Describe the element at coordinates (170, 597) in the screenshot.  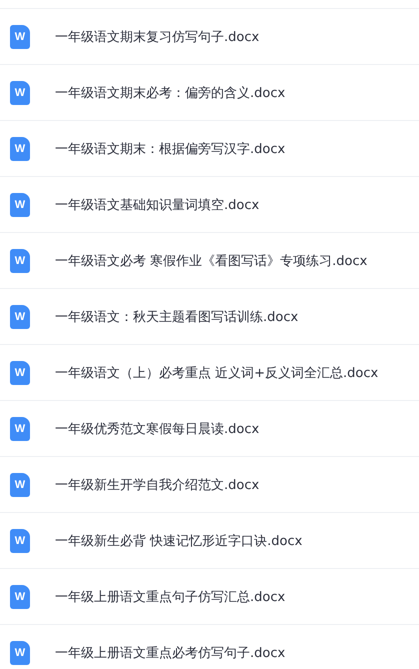
I see `file-name: 一年级上册语文重点句子仿写汇总.docx` at that location.